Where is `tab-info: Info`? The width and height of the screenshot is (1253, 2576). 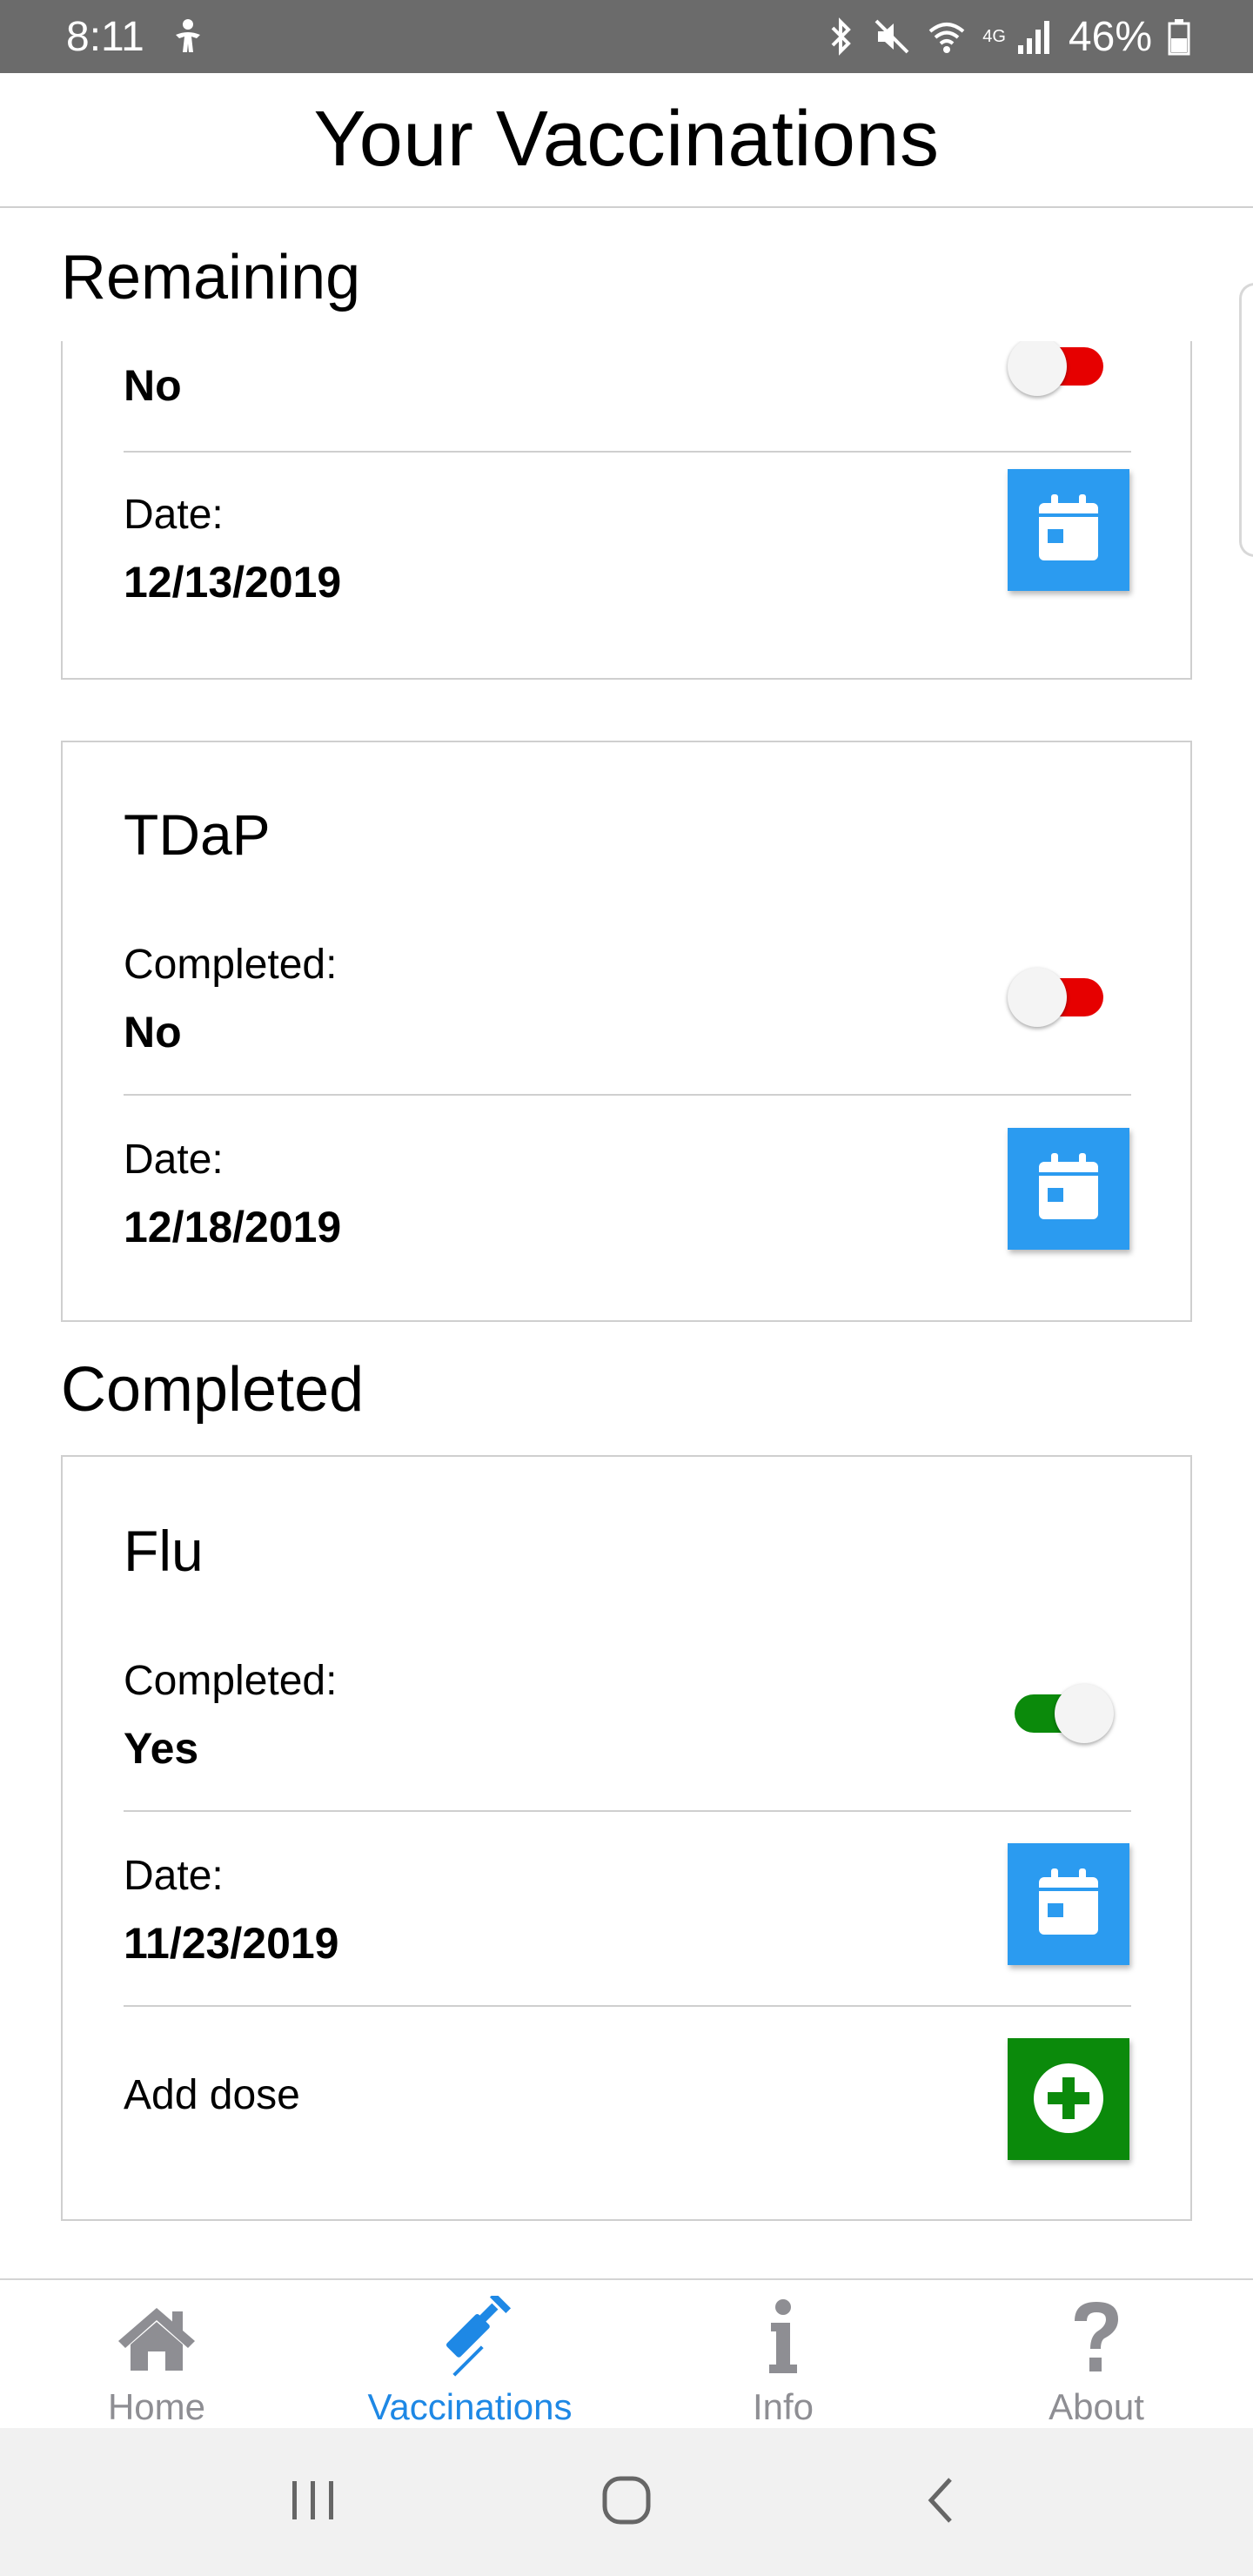
tab-info: Info is located at coordinates (783, 2354).